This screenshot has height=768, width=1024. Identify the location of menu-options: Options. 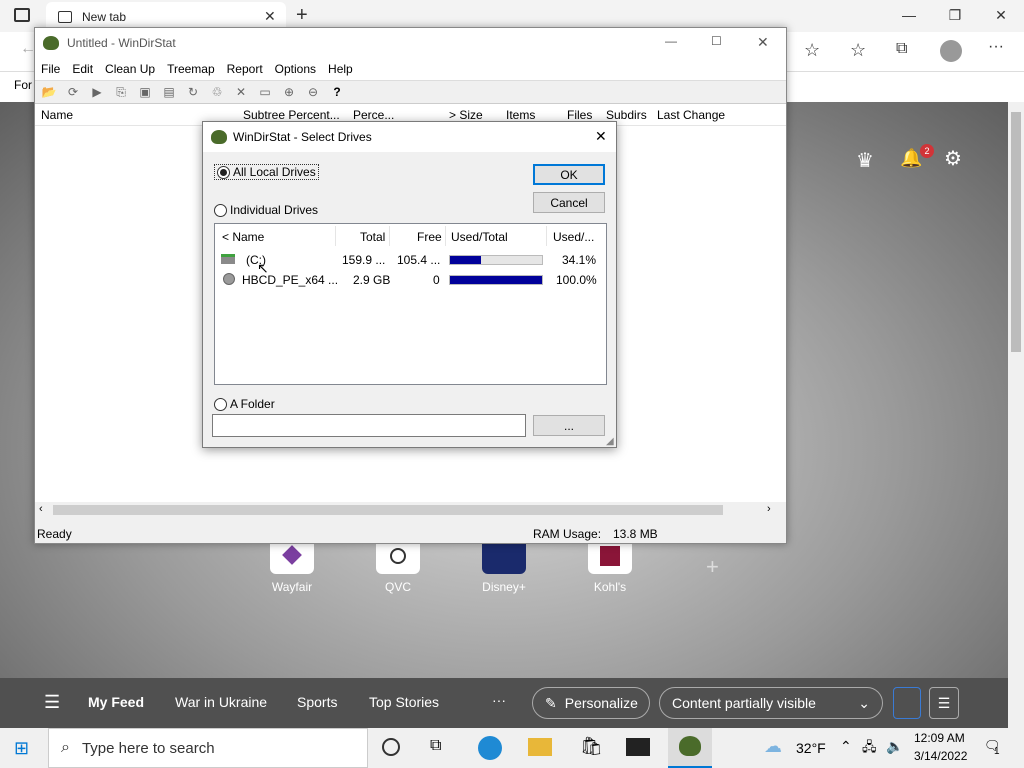
(295, 69).